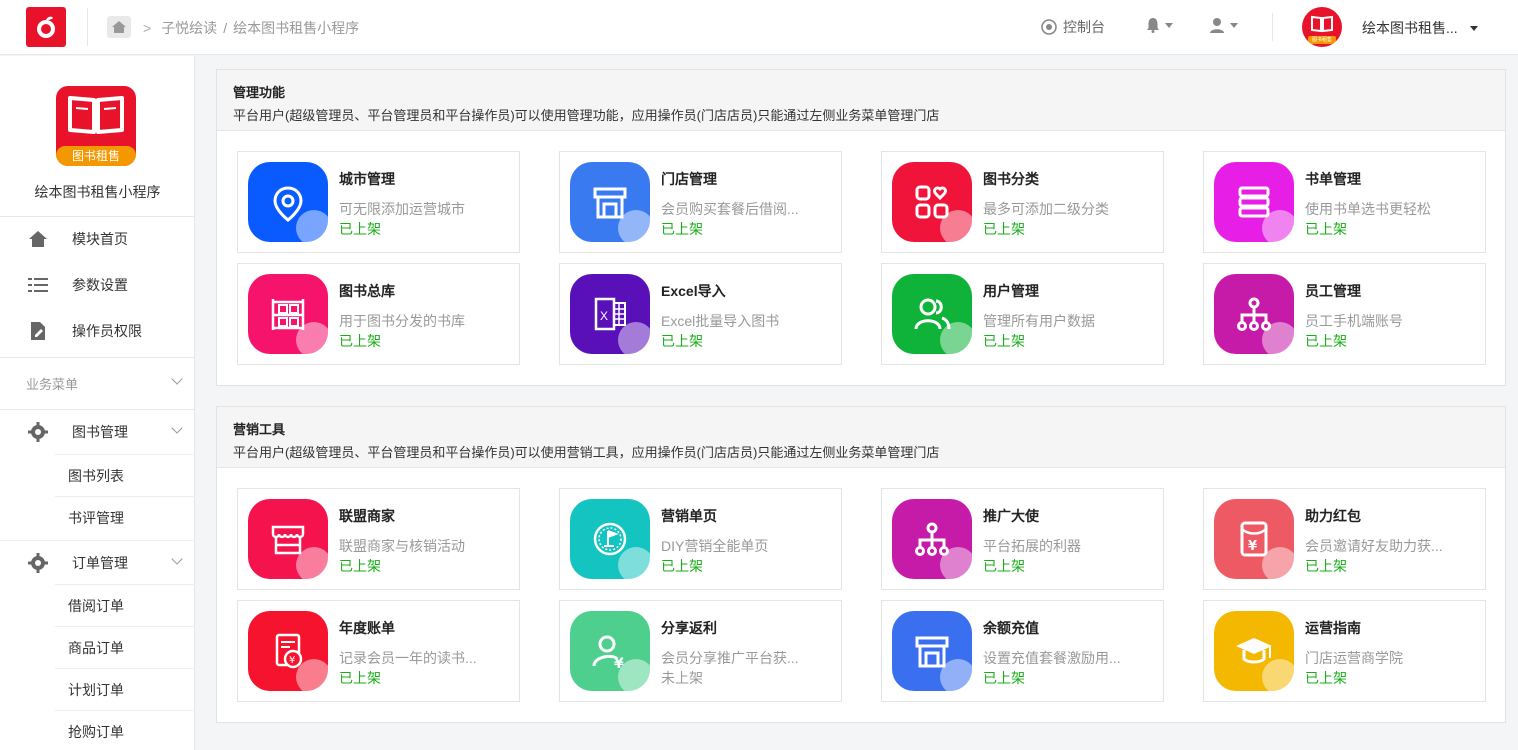 The width and height of the screenshot is (1518, 750). What do you see at coordinates (1011, 179) in the screenshot?
I see `module-name: 图书分类` at bounding box center [1011, 179].